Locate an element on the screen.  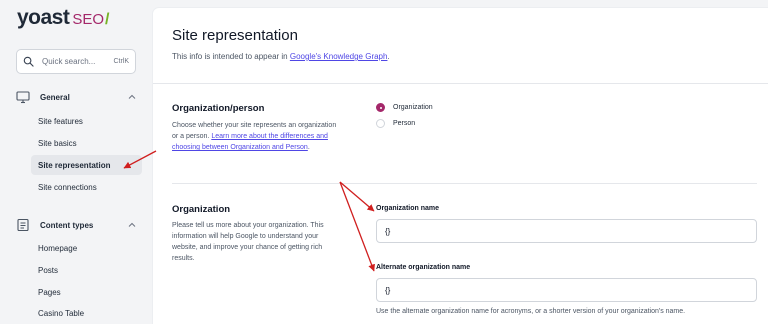
sidebar-item-casino-table: Casino Table is located at coordinates (86, 313).